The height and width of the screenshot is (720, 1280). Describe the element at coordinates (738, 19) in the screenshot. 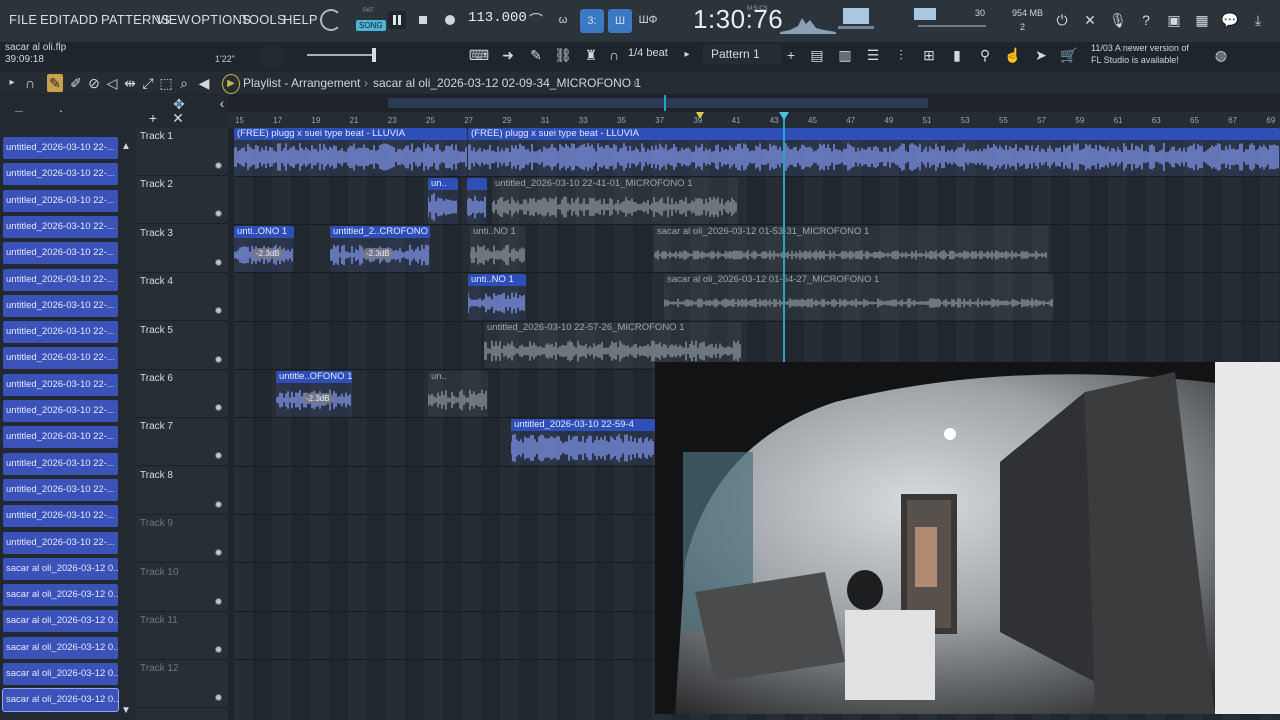

I see `song-time-display: 1:30:76` at that location.